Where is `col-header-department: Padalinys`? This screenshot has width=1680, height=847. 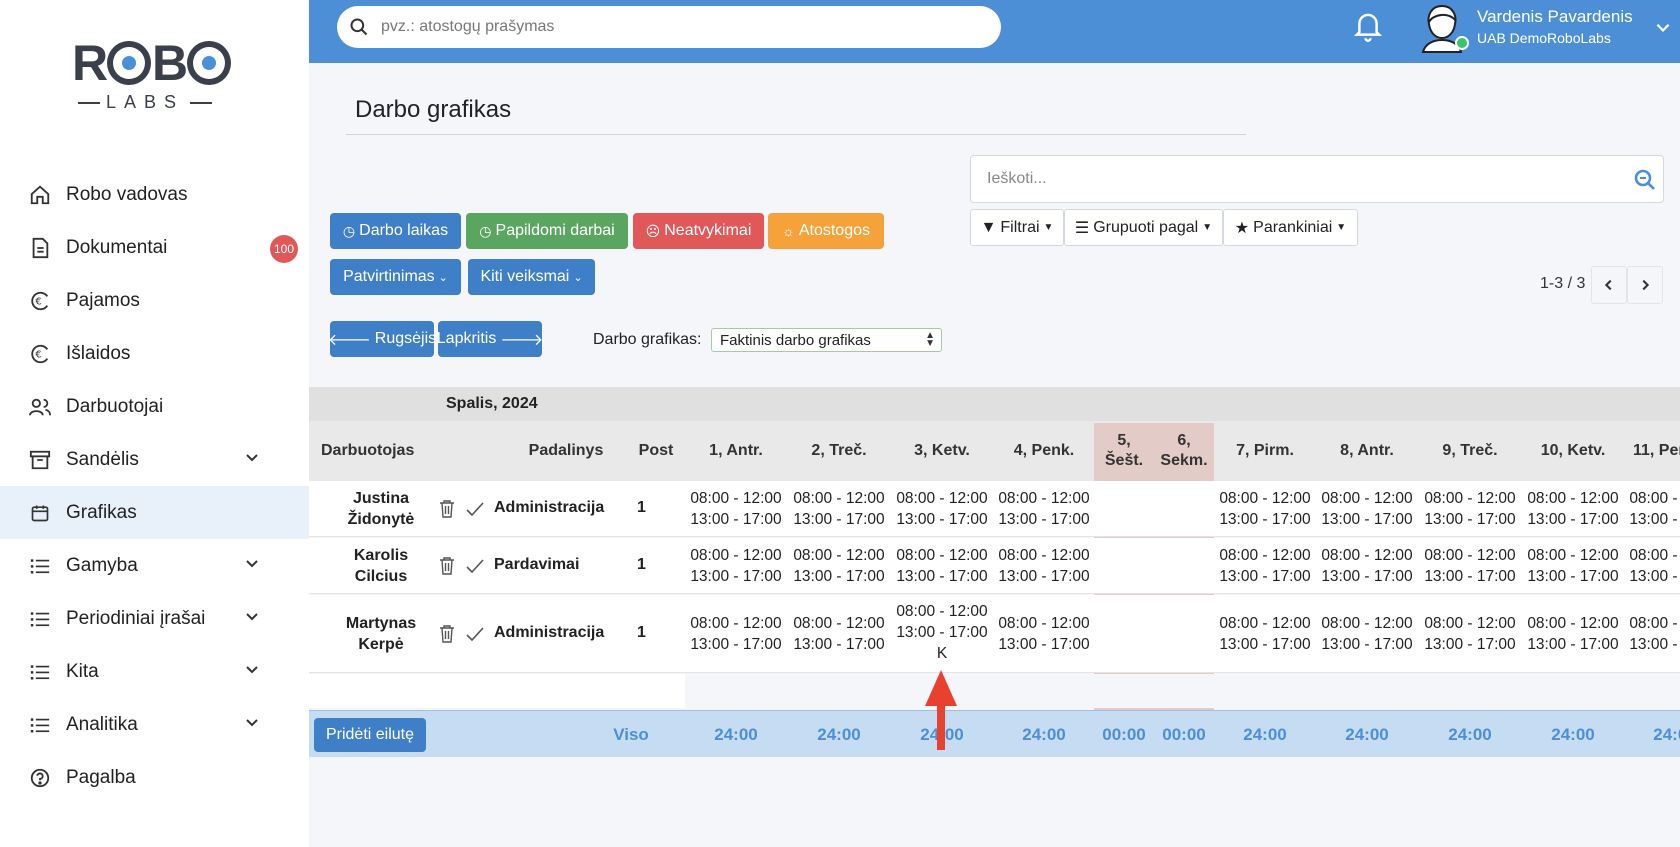 col-header-department: Padalinys is located at coordinates (566, 451).